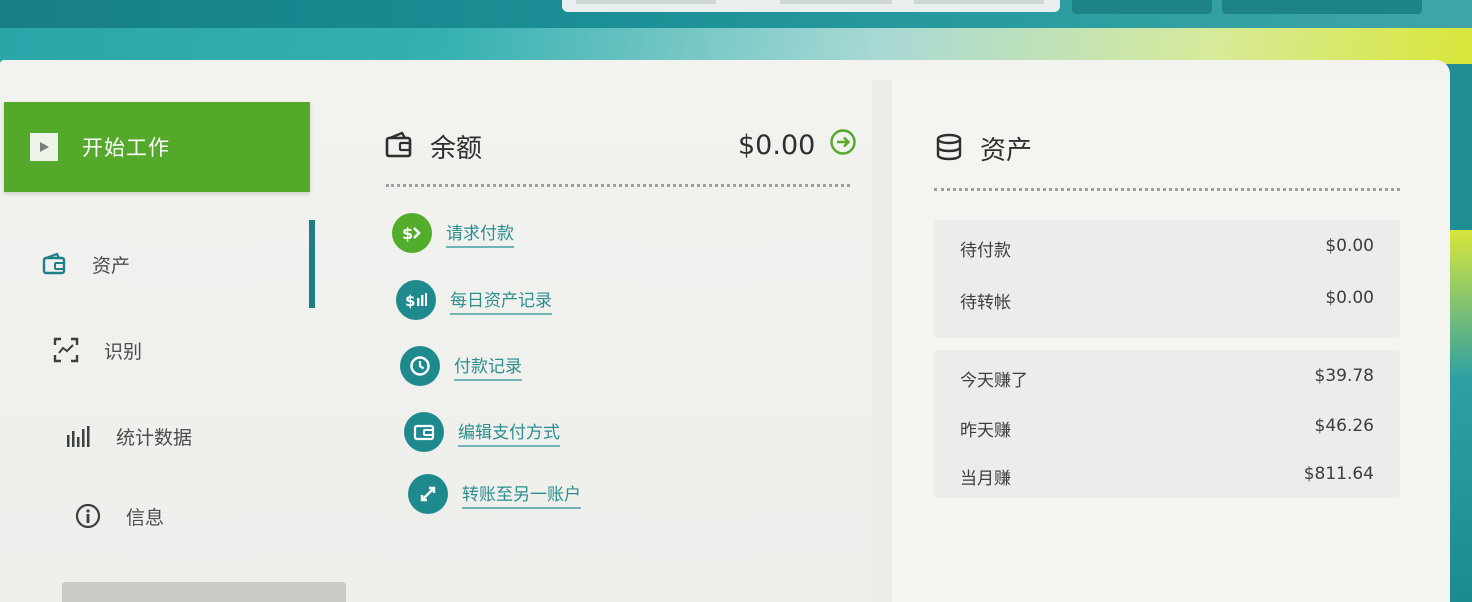 Image resolution: width=1472 pixels, height=602 pixels. I want to click on dollar-chart-icon: $, so click(416, 300).